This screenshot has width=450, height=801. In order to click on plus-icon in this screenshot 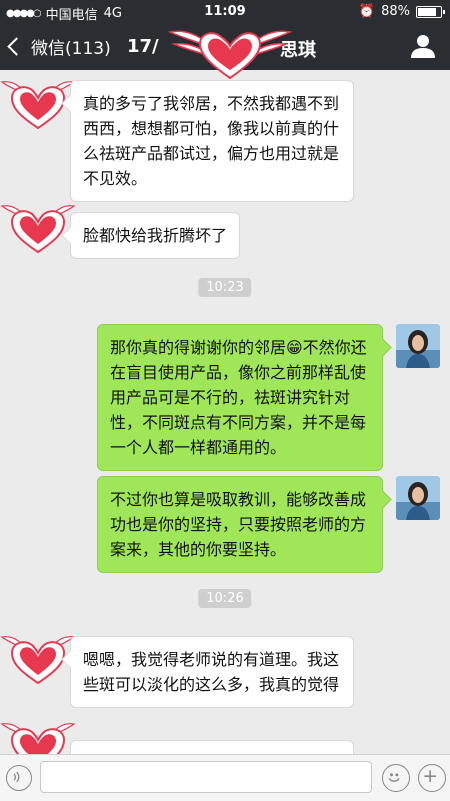, I will do `click(430, 776)`.